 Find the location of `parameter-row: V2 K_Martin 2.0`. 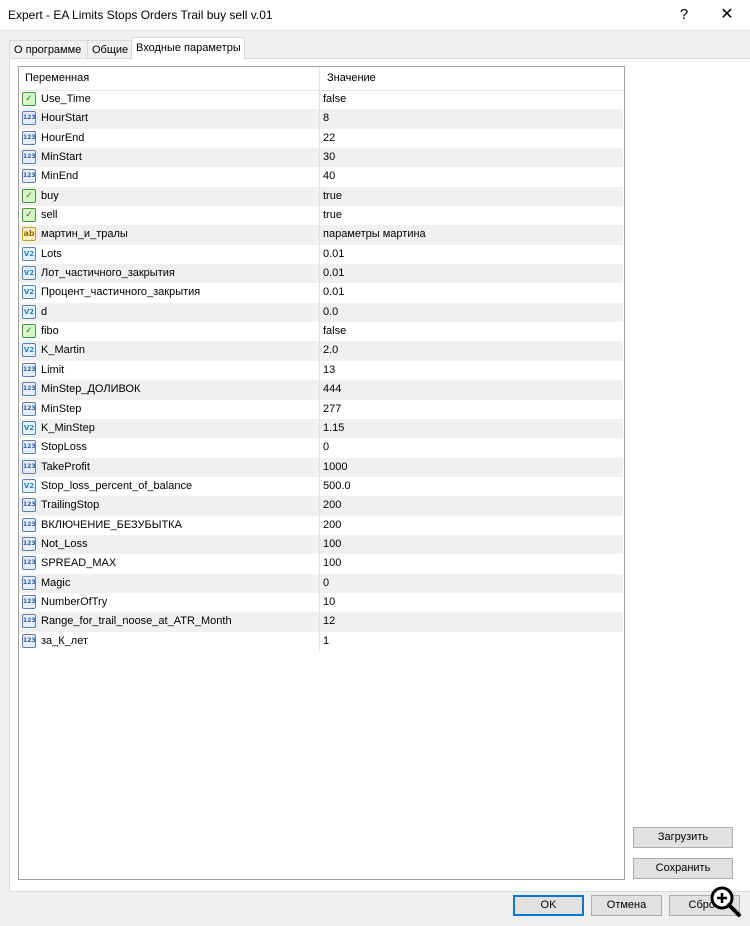

parameter-row: V2 K_Martin 2.0 is located at coordinates (321, 351).